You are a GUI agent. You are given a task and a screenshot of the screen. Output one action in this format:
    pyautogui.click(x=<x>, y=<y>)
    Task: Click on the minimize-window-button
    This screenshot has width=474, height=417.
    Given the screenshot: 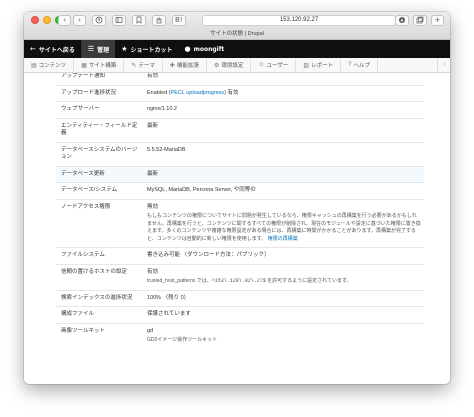 What is the action you would take?
    pyautogui.click(x=47, y=20)
    